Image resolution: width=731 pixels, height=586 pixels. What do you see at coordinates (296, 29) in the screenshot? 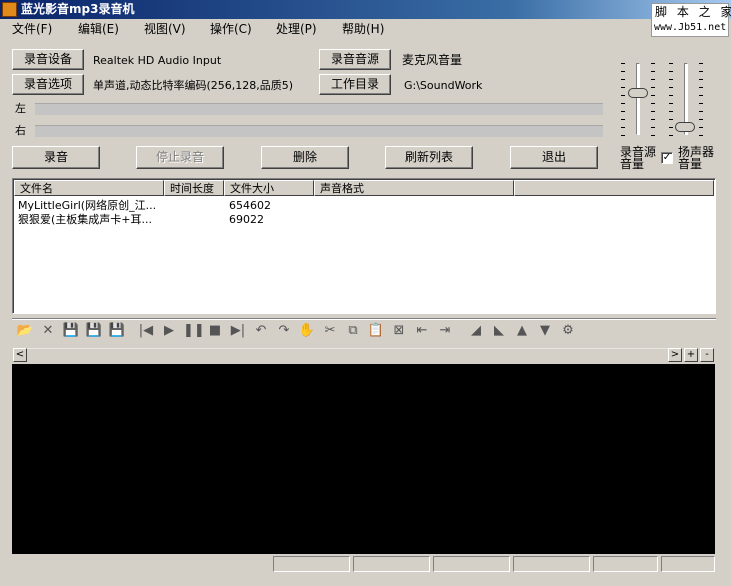
I see `menu-process: 处理(P)` at bounding box center [296, 29].